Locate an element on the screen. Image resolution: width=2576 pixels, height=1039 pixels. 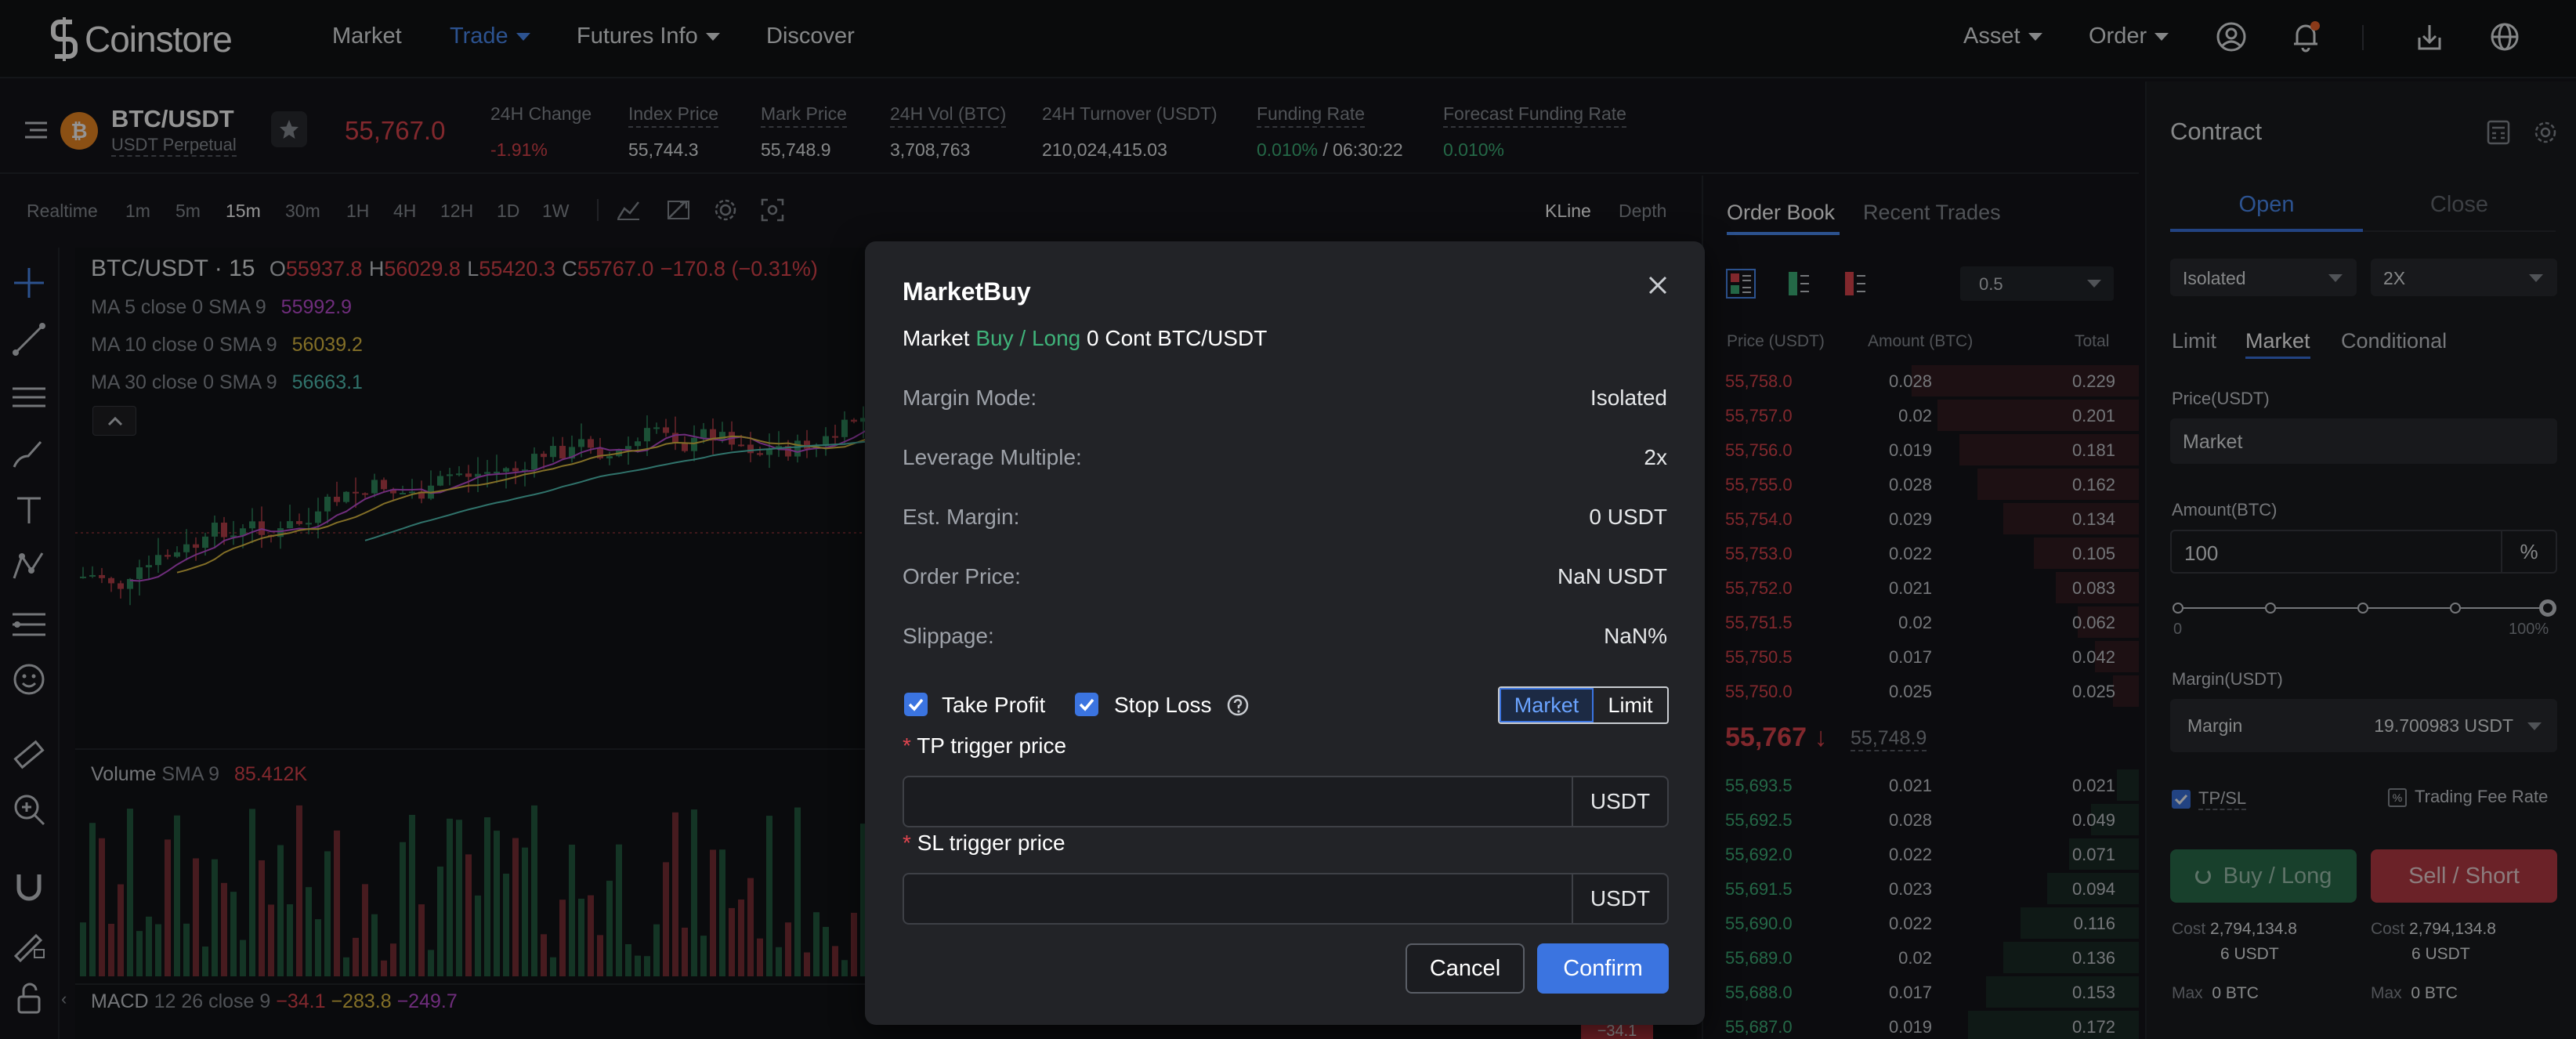
subtitle-market: Market is located at coordinates (936, 338).